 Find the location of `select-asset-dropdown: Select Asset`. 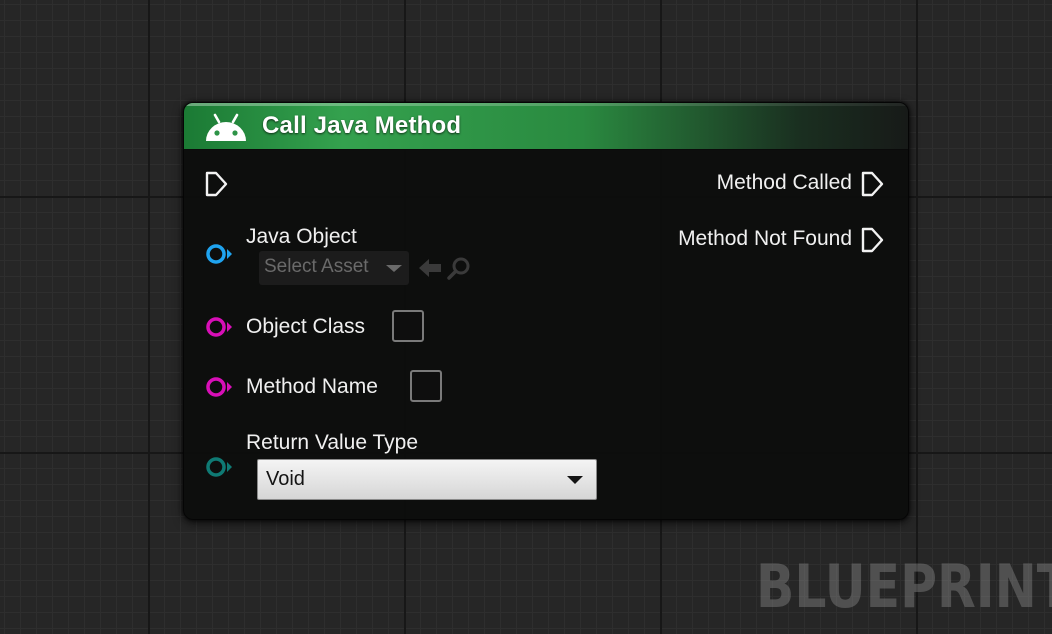

select-asset-dropdown: Select Asset is located at coordinates (334, 268).